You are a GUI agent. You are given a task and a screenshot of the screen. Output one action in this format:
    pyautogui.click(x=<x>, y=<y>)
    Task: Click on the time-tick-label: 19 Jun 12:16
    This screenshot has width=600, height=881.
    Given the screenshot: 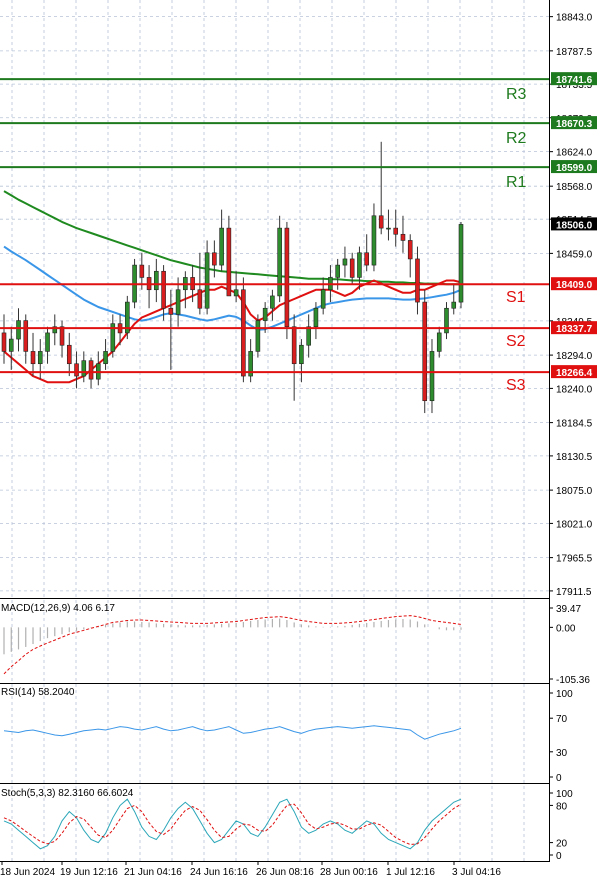 What is the action you would take?
    pyautogui.click(x=89, y=872)
    